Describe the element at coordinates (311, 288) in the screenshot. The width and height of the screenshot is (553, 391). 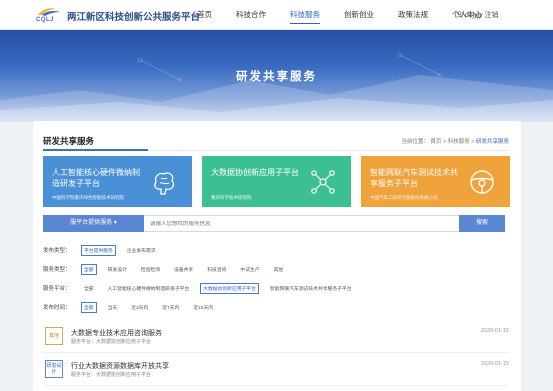
I see `filter-option: 智能网联汽车测试技术共享服务子平台` at that location.